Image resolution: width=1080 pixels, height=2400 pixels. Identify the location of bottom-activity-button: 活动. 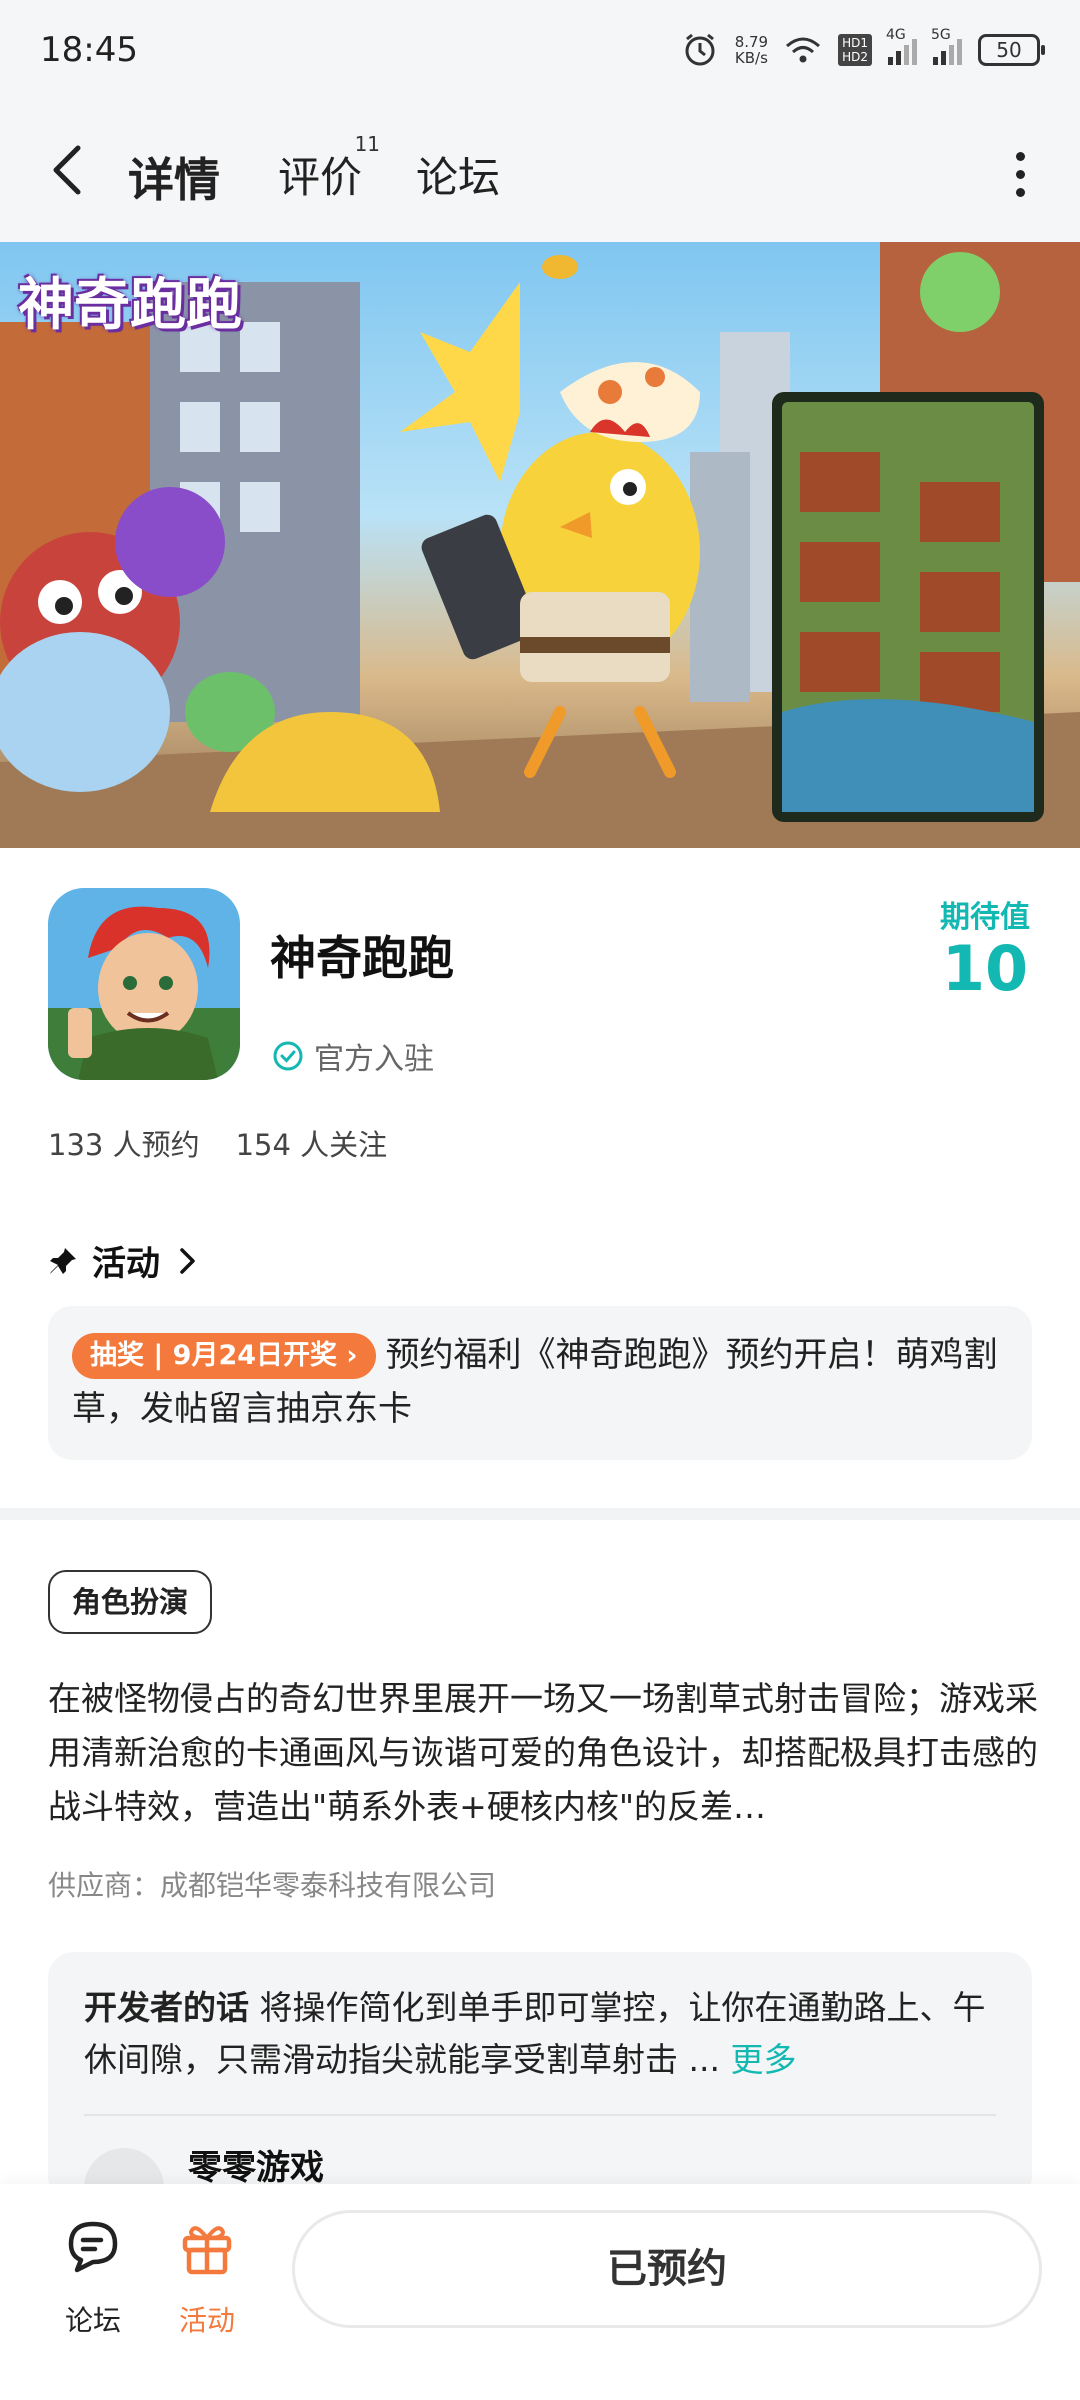
(207, 2276).